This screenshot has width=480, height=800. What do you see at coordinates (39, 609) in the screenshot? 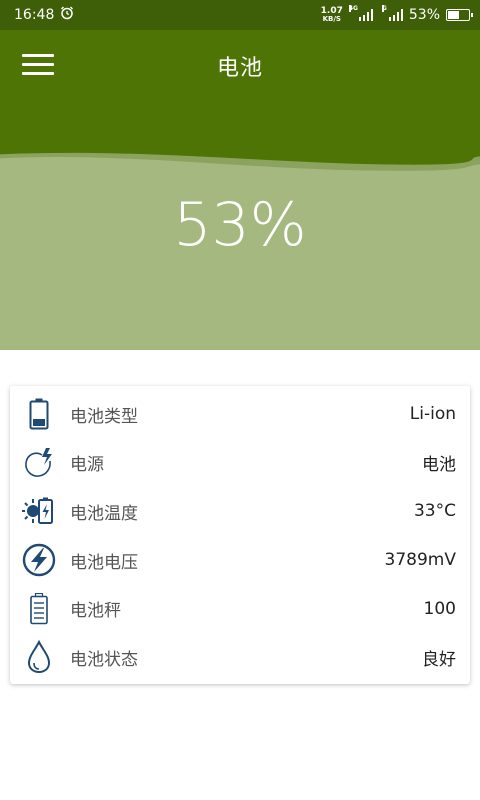
I see `battery-scale-icon` at bounding box center [39, 609].